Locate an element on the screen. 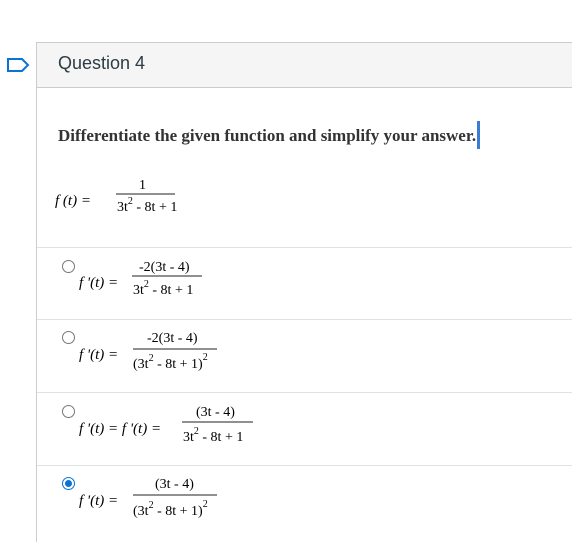  option-1-lhs: f '(t) = is located at coordinates (98, 283).